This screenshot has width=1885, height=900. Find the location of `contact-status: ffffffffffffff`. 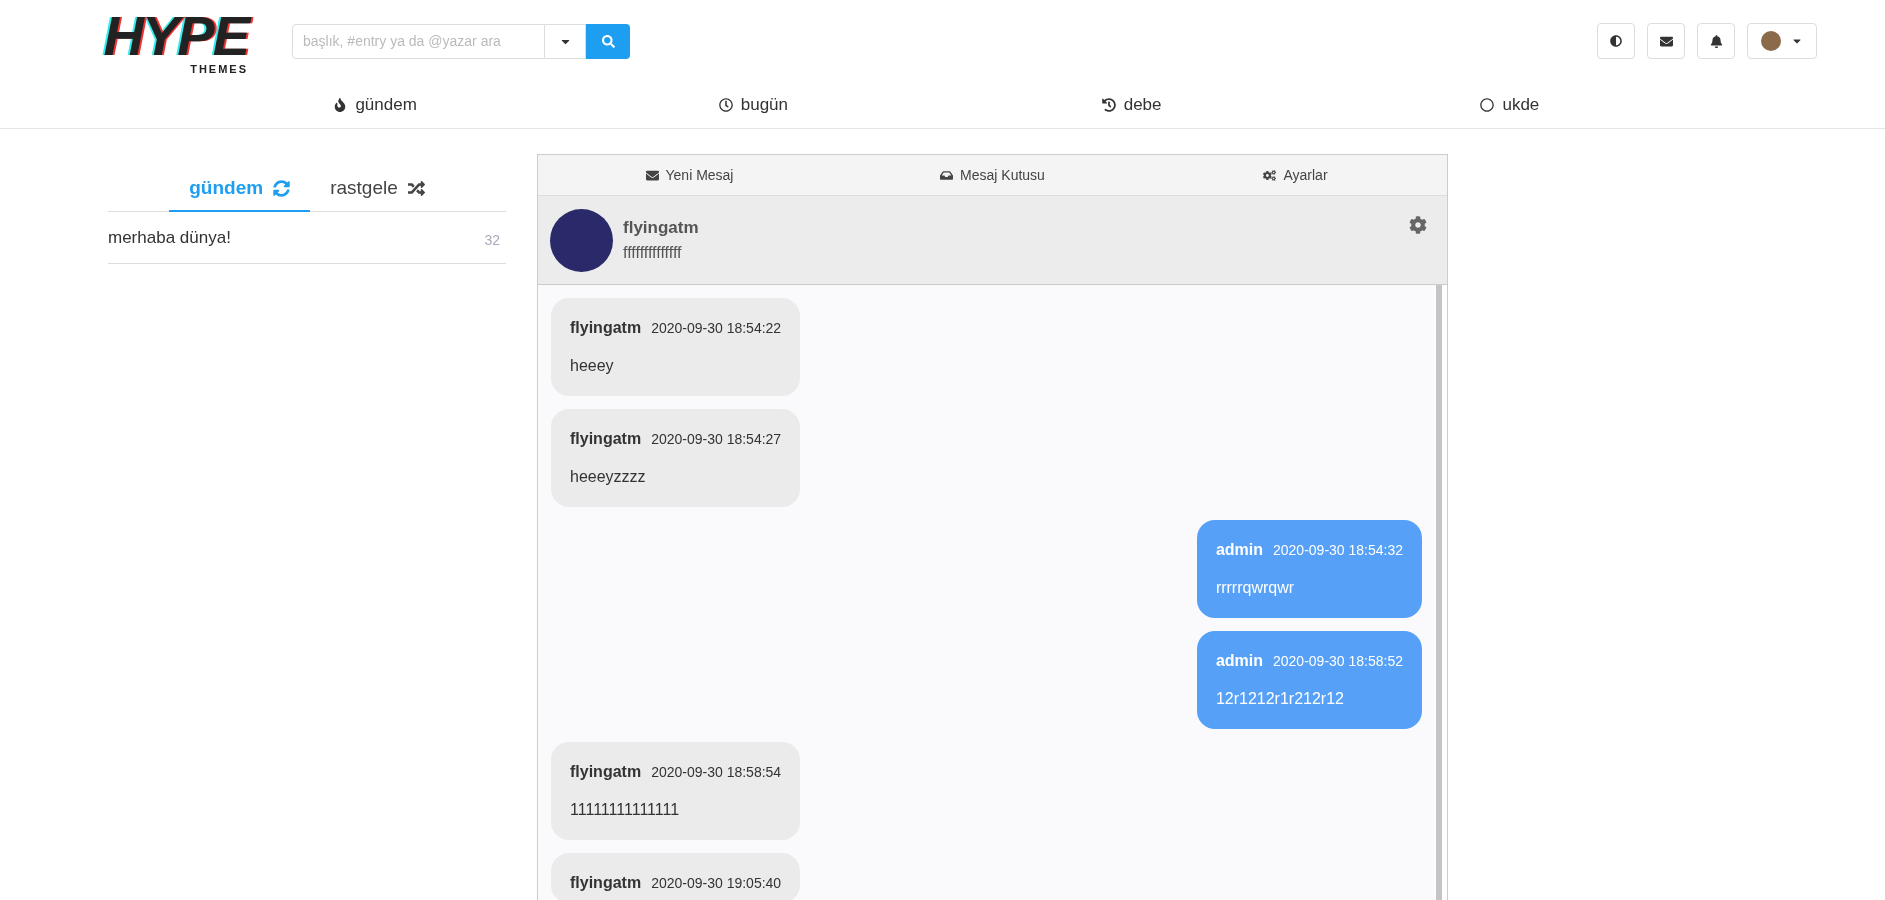

contact-status: ffffffffffffff is located at coordinates (653, 252).